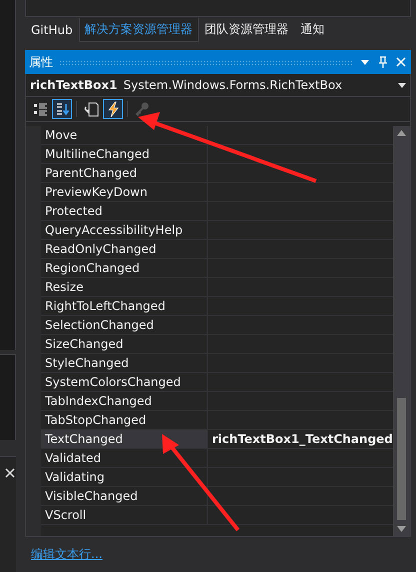 This screenshot has width=416, height=572. Describe the element at coordinates (124, 477) in the screenshot. I see `event-name: Validating` at that location.